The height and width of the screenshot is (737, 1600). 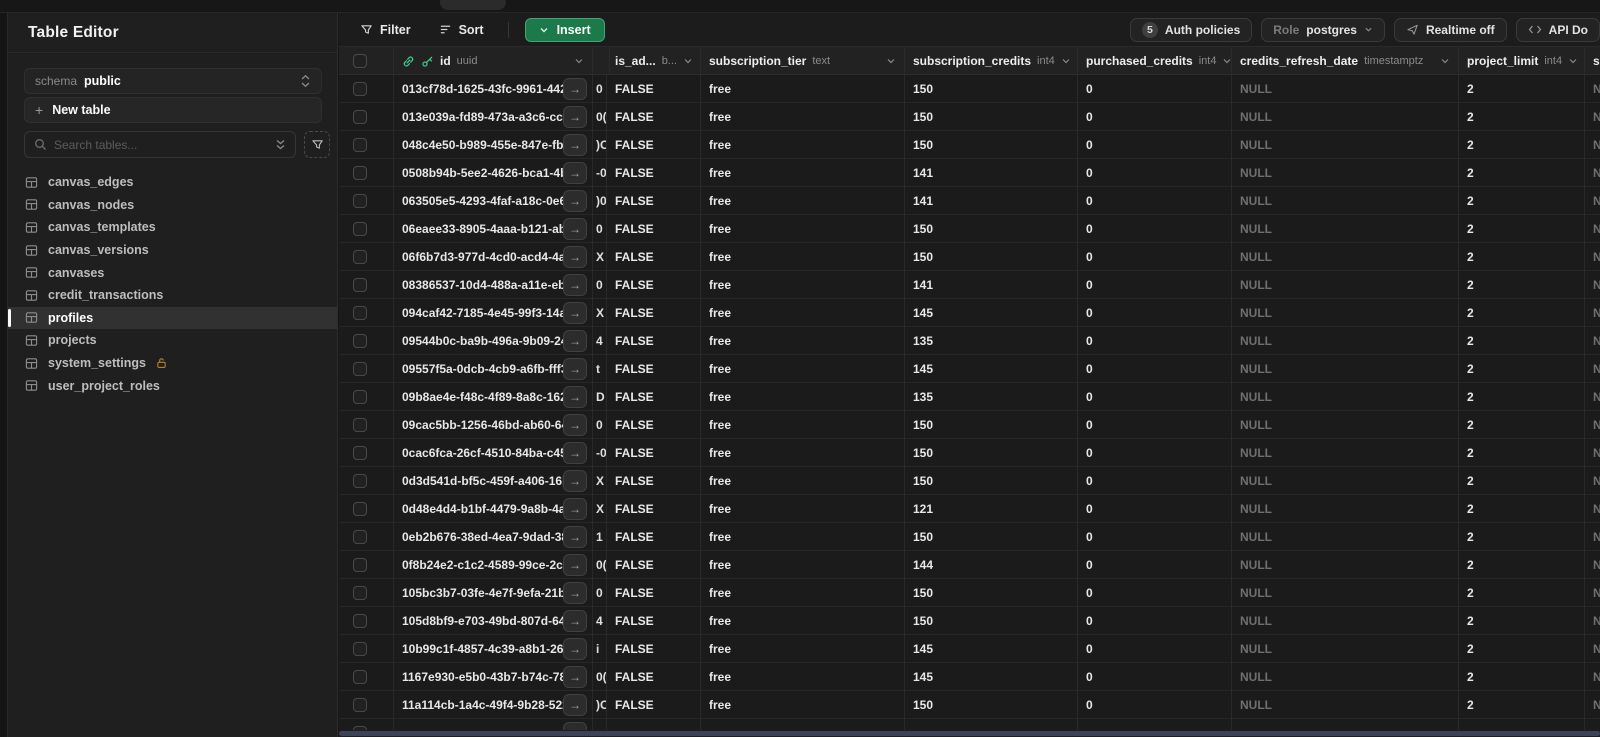 I want to click on cell-id: 0cac6fca-26cf-4510-84ba-c4580...→, so click(x=493, y=453).